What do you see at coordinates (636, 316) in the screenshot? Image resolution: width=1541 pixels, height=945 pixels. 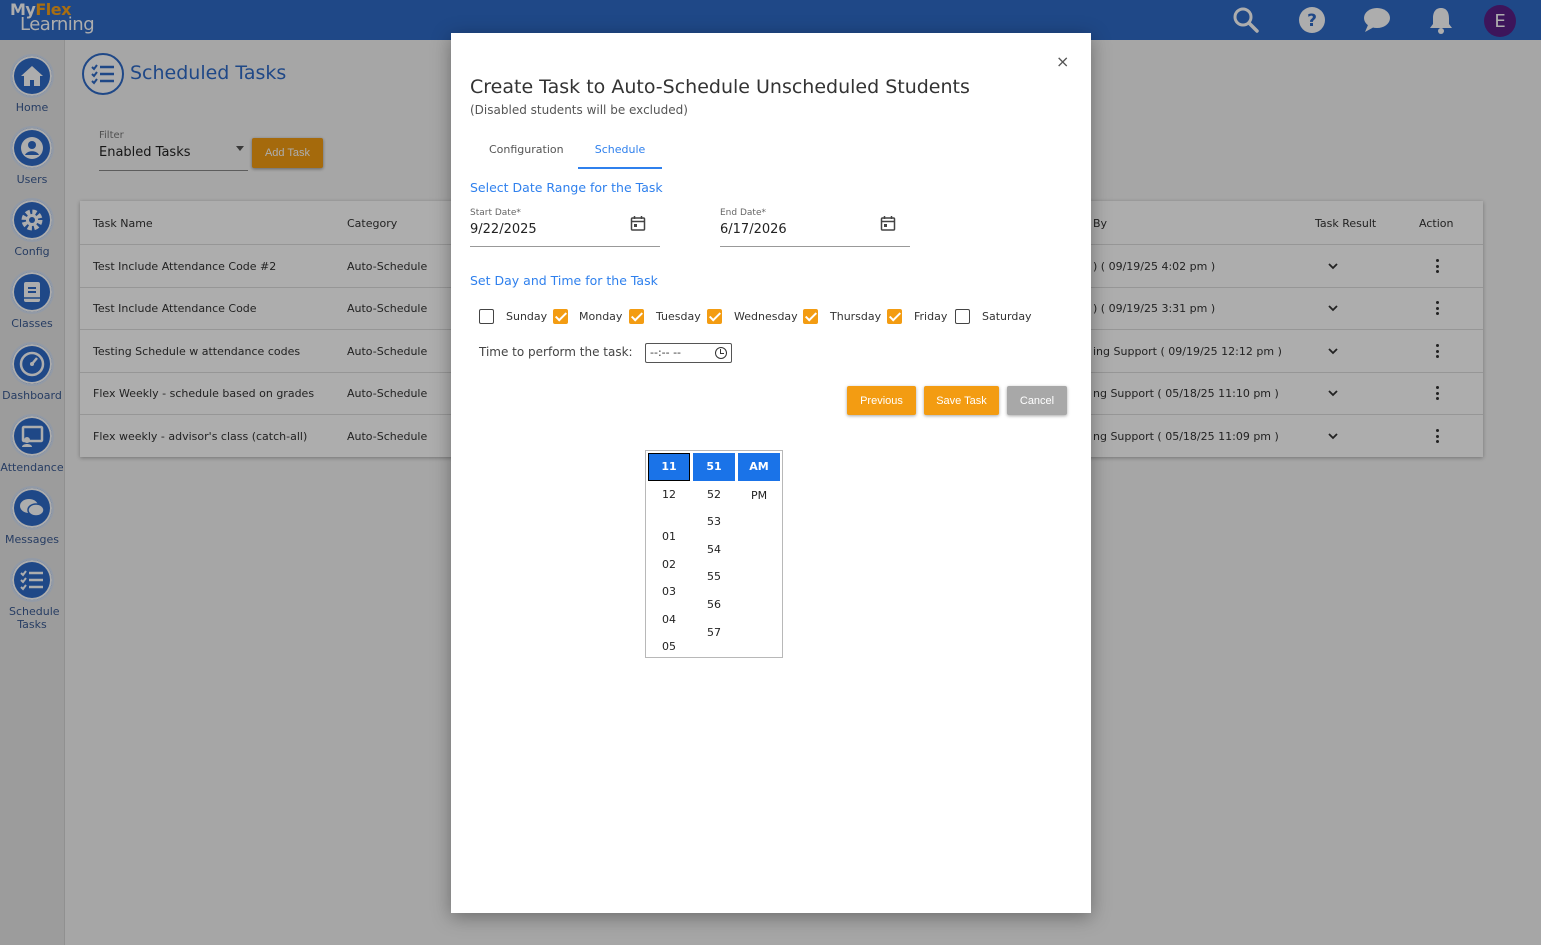 I see `tuesday-checkbox` at bounding box center [636, 316].